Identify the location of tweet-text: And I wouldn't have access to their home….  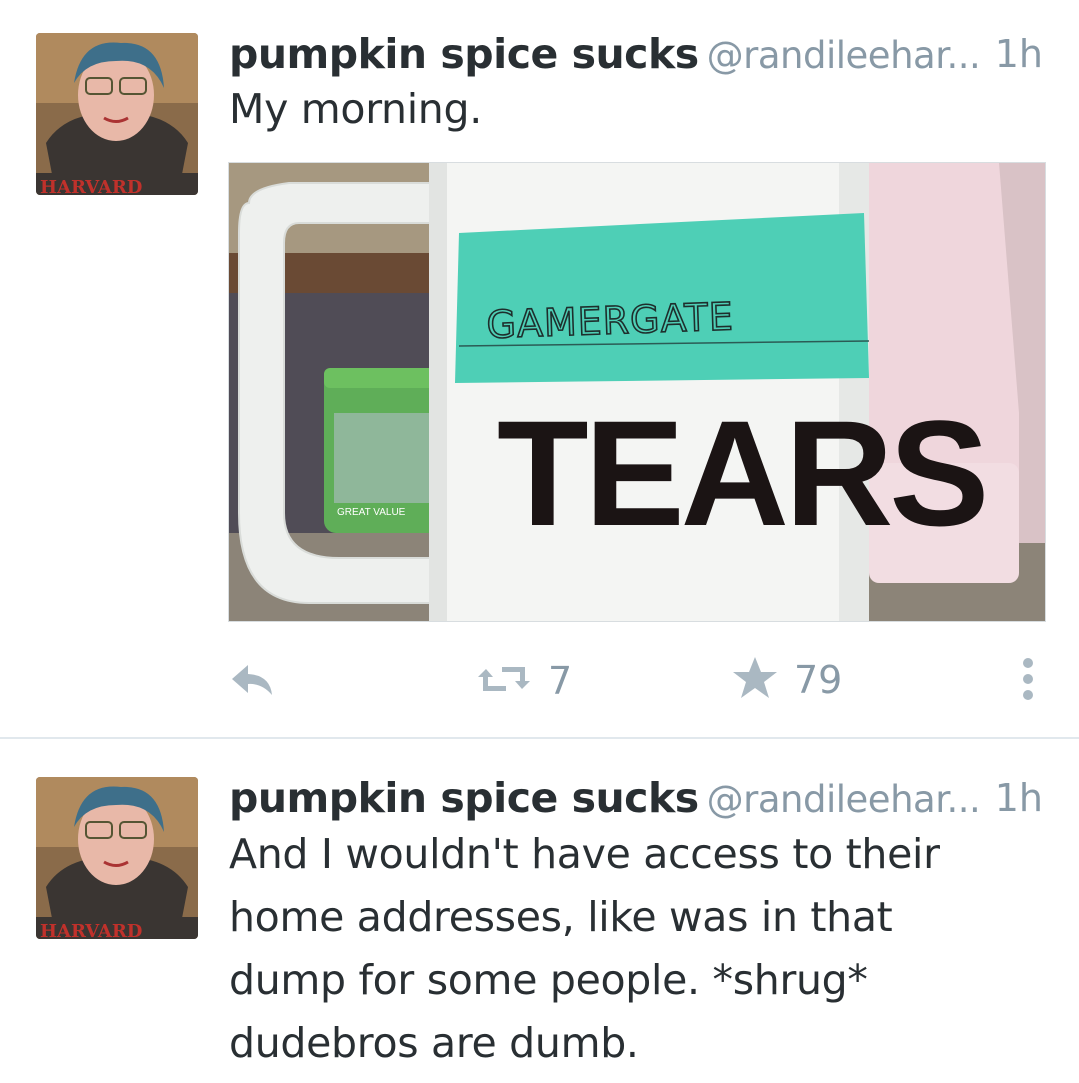
(584, 948).